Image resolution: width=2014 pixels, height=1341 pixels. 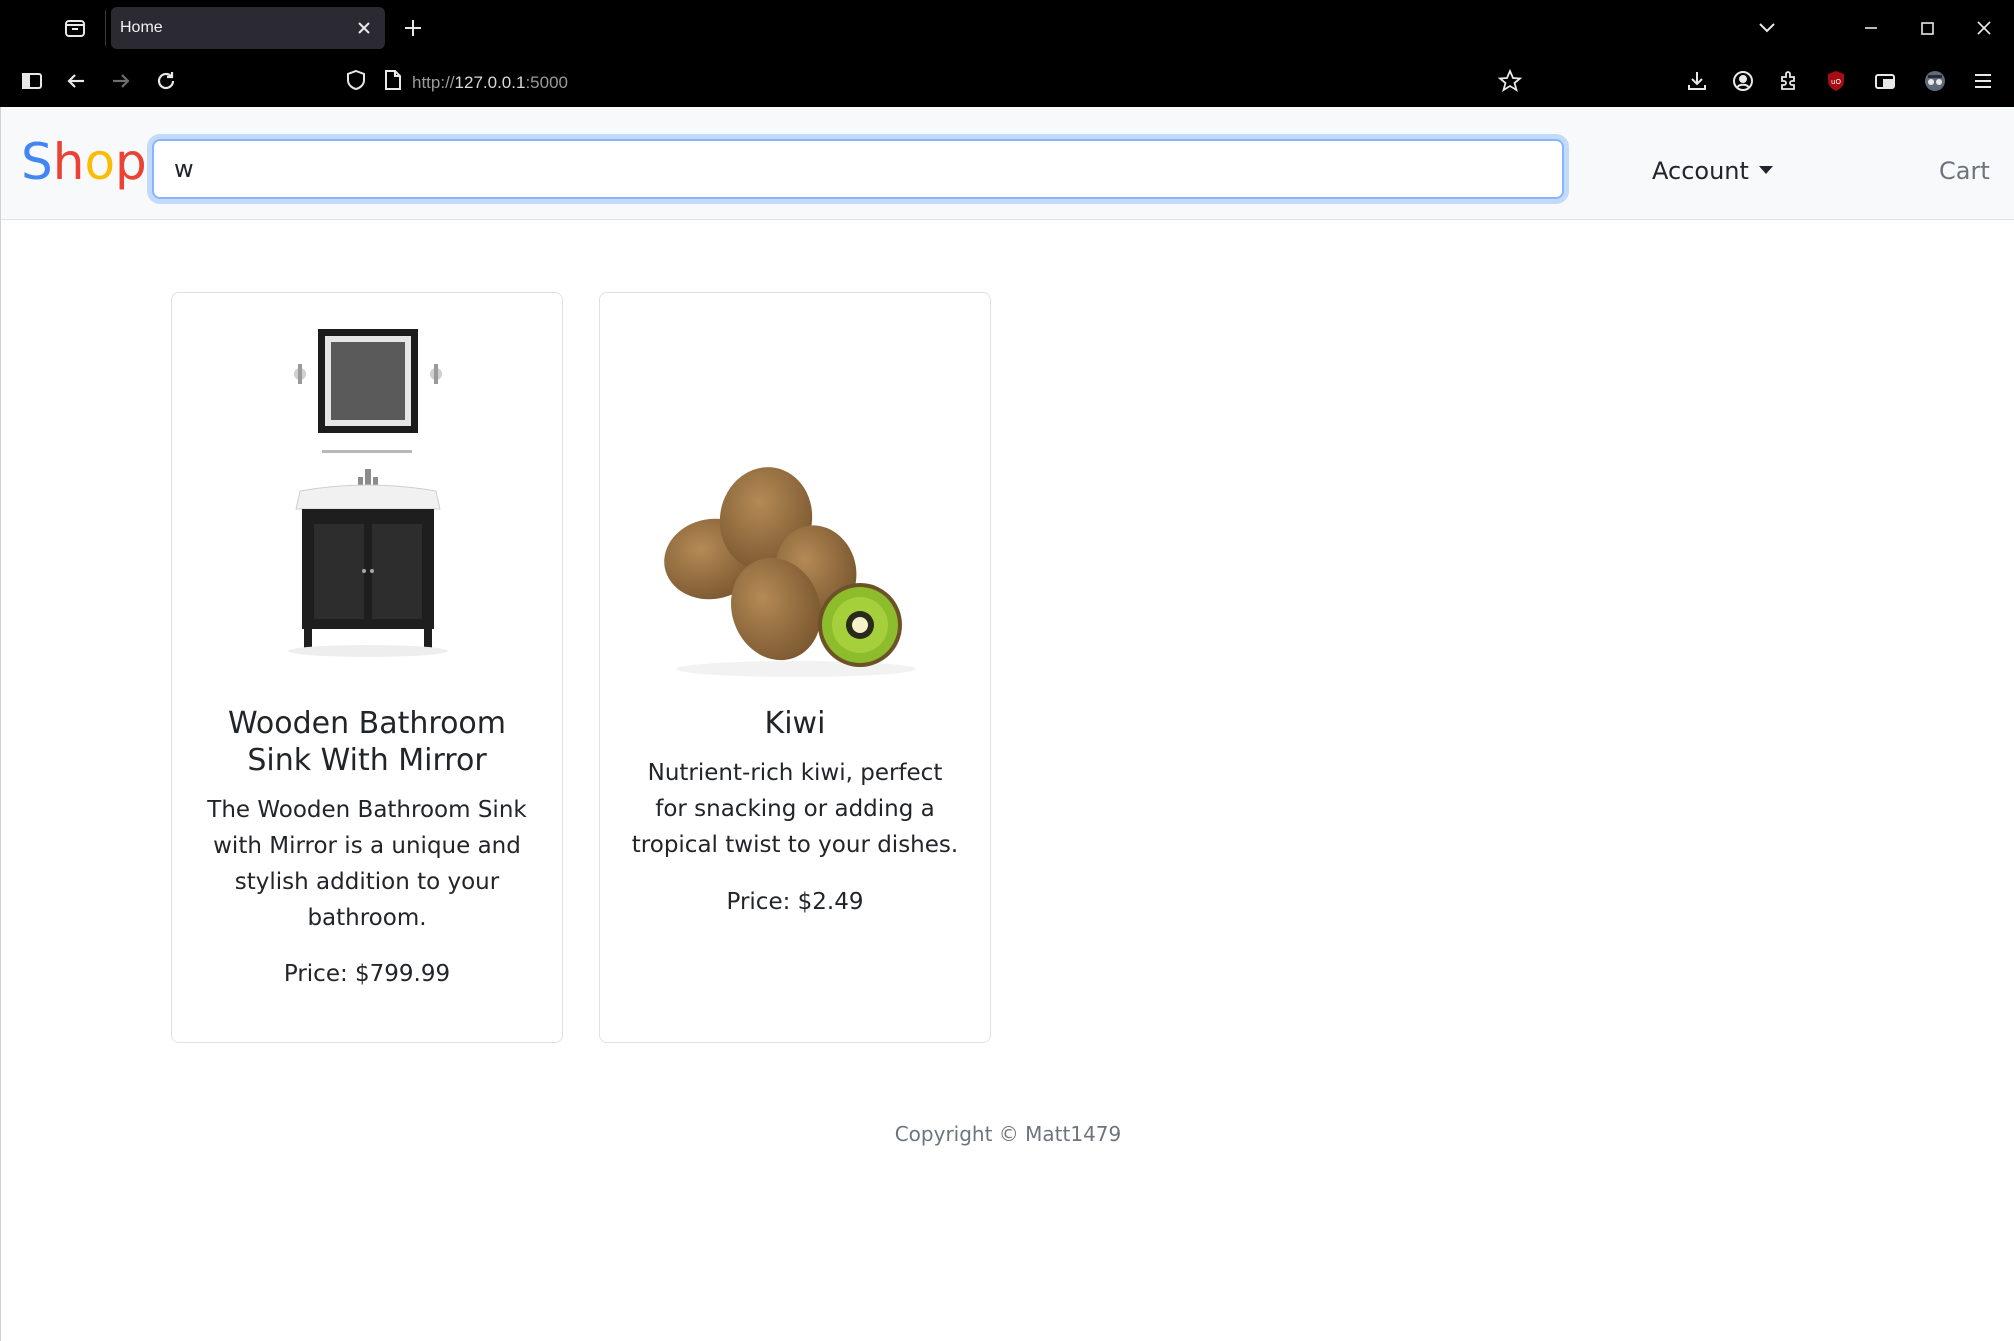 What do you see at coordinates (1697, 81) in the screenshot?
I see `download-icon` at bounding box center [1697, 81].